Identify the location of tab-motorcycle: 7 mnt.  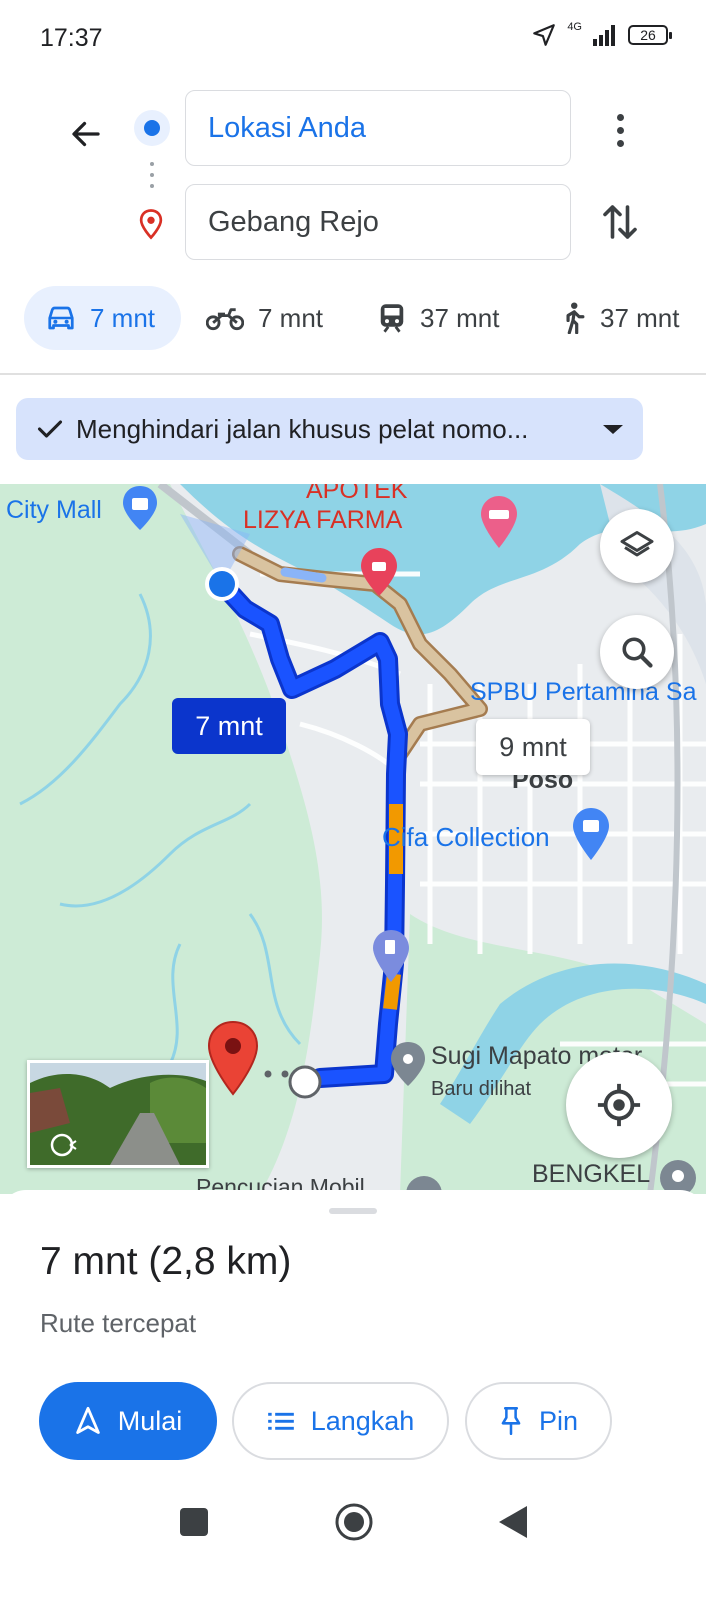
(264, 318).